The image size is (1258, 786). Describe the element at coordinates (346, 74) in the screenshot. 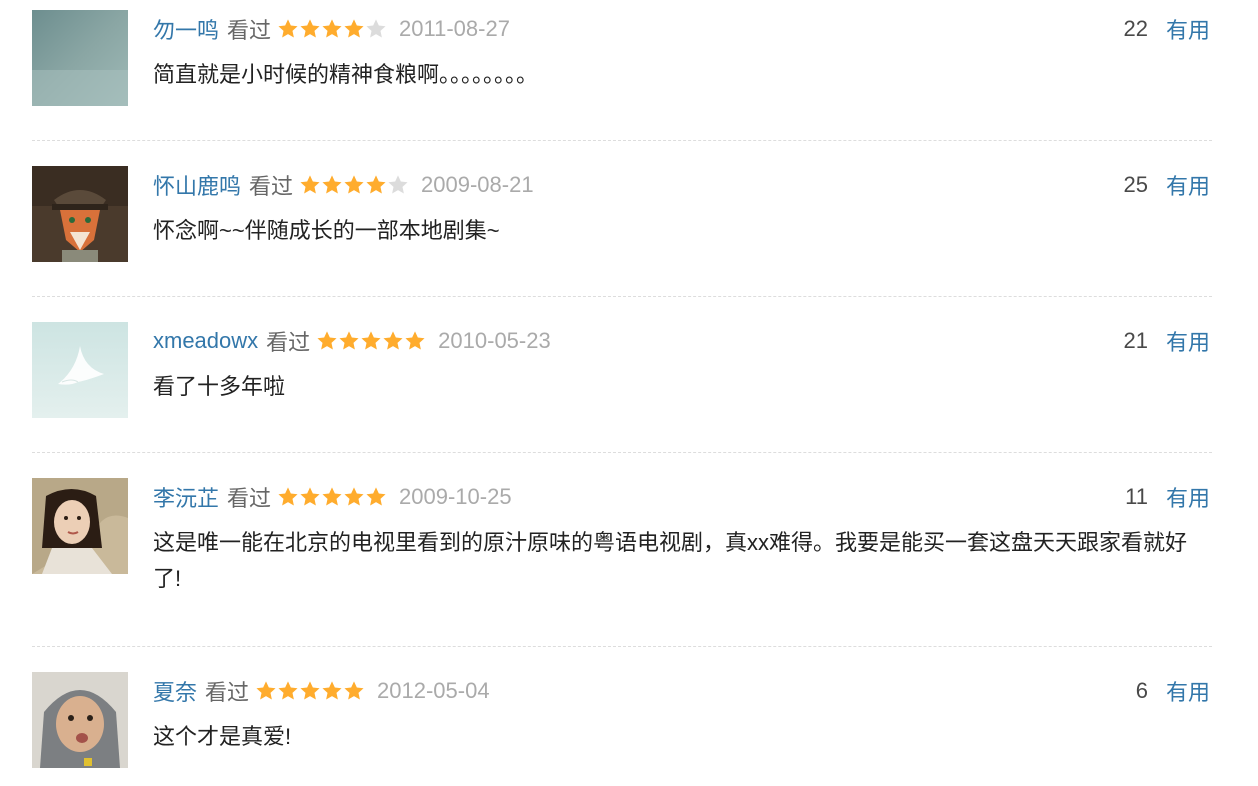

I see `comment-text: 简直就是小时候的精神食粮啊。。。。。。。。` at that location.